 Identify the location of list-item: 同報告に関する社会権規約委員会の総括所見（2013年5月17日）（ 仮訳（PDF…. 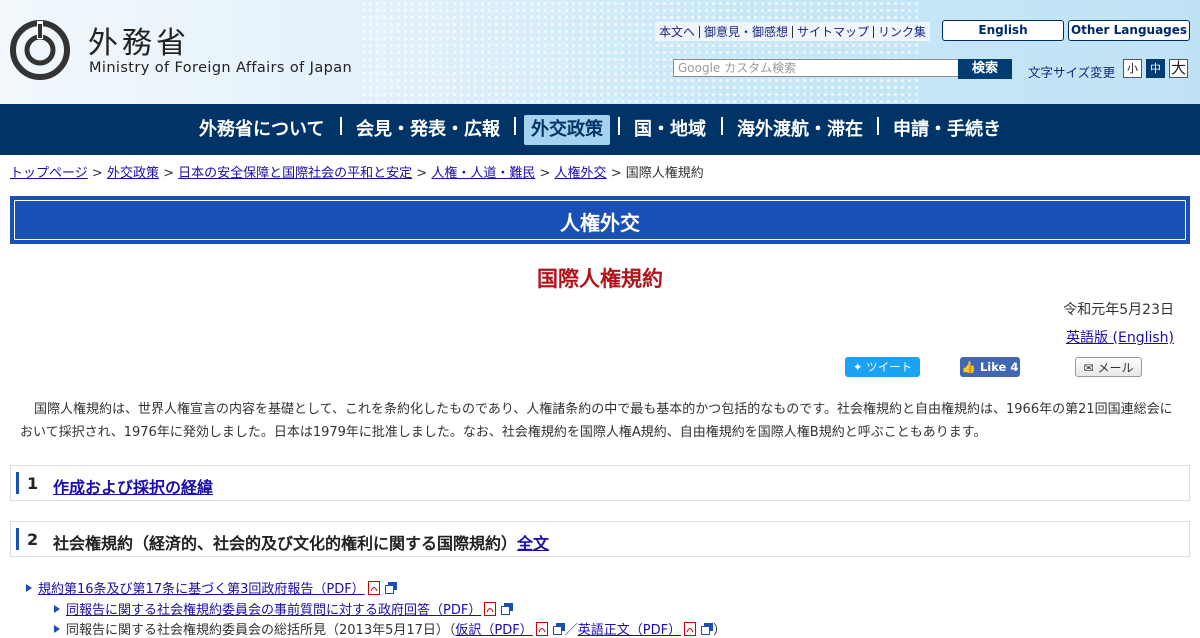
(390, 628).